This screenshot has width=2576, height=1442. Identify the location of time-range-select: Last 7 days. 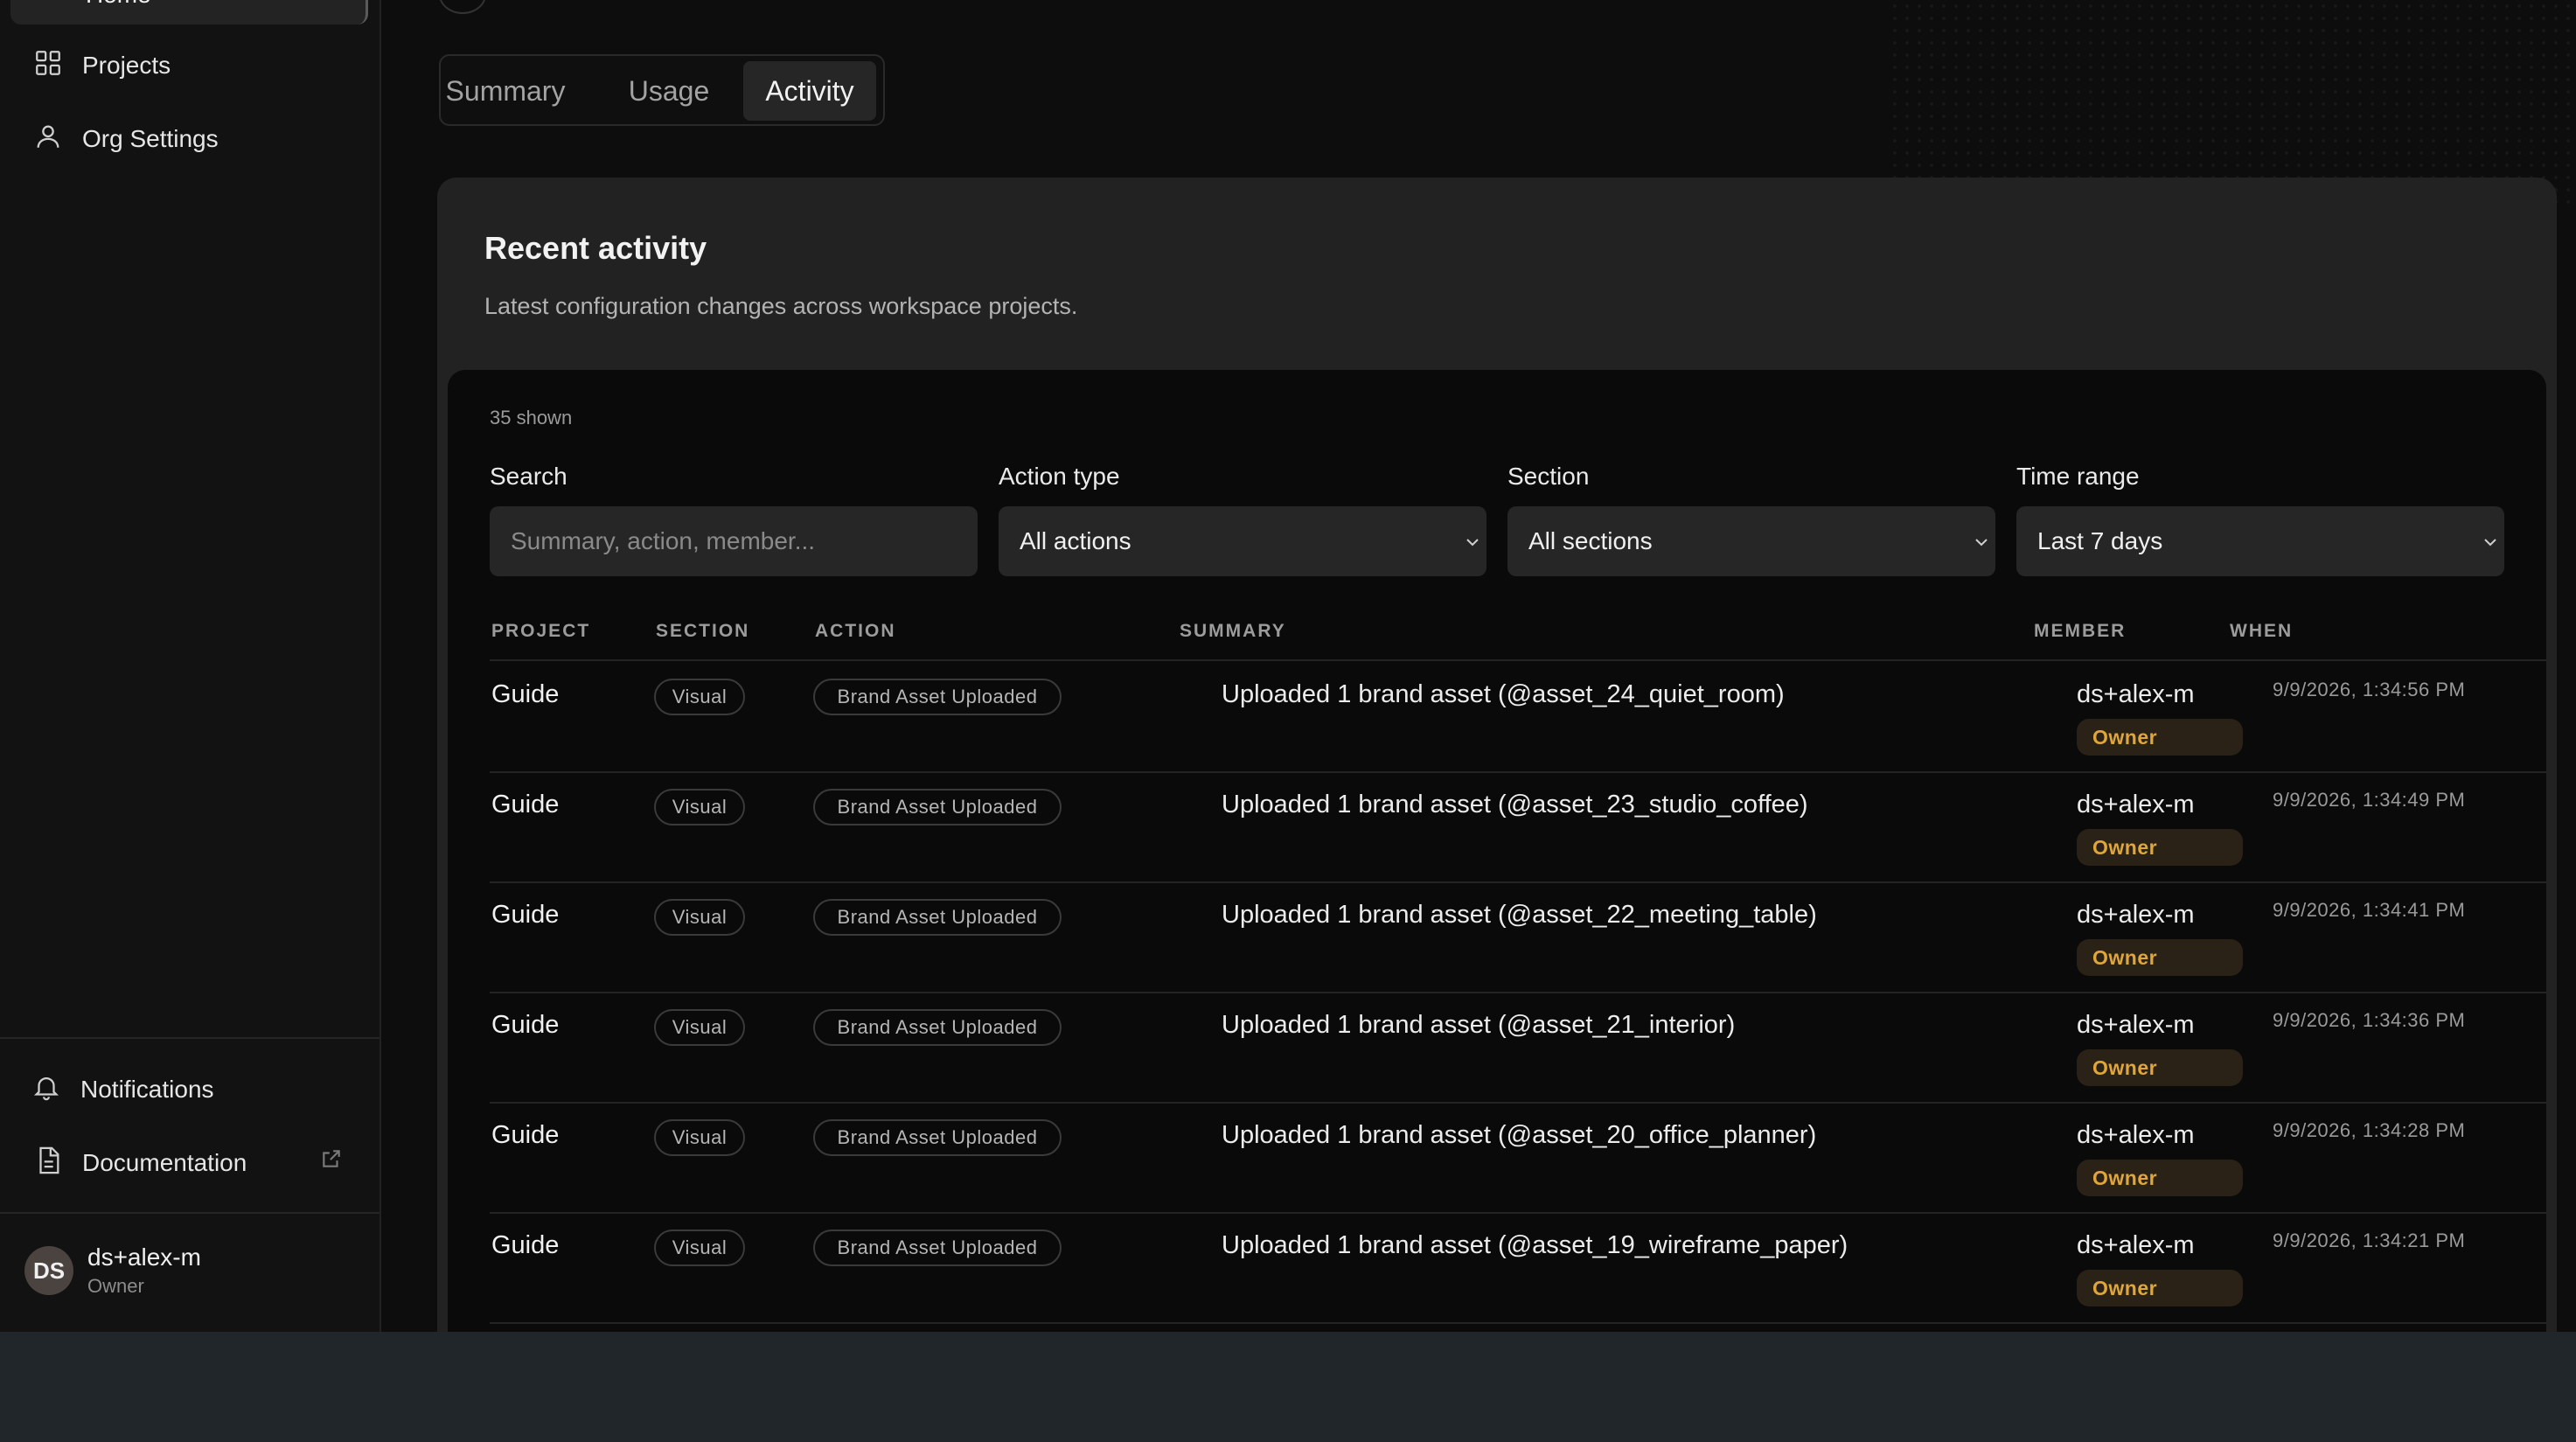
(2260, 541).